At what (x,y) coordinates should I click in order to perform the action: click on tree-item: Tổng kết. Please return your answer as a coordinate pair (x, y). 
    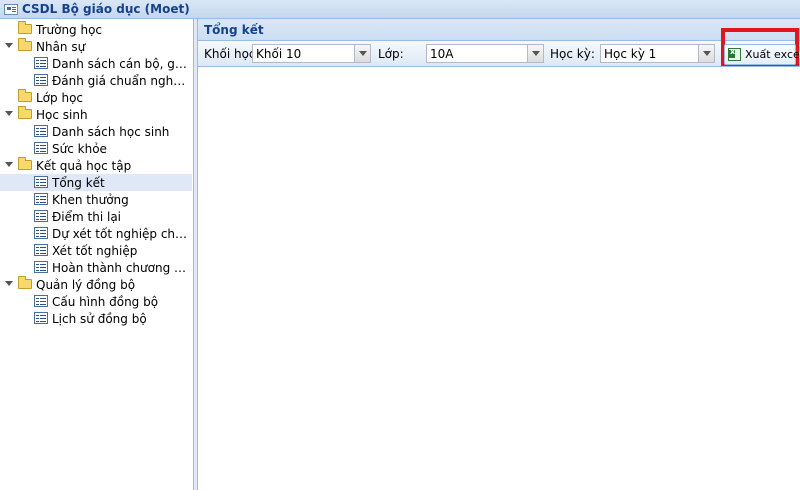
    Looking at the image, I should click on (96, 182).